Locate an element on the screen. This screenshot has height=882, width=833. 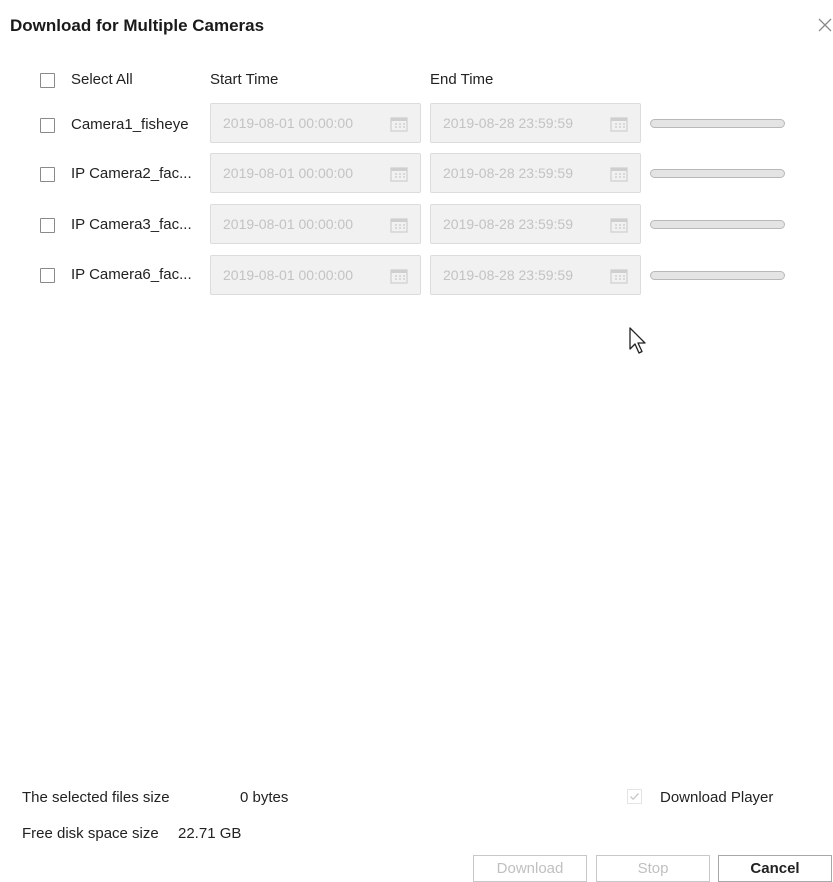
end-time-header: End Time is located at coordinates (462, 79).